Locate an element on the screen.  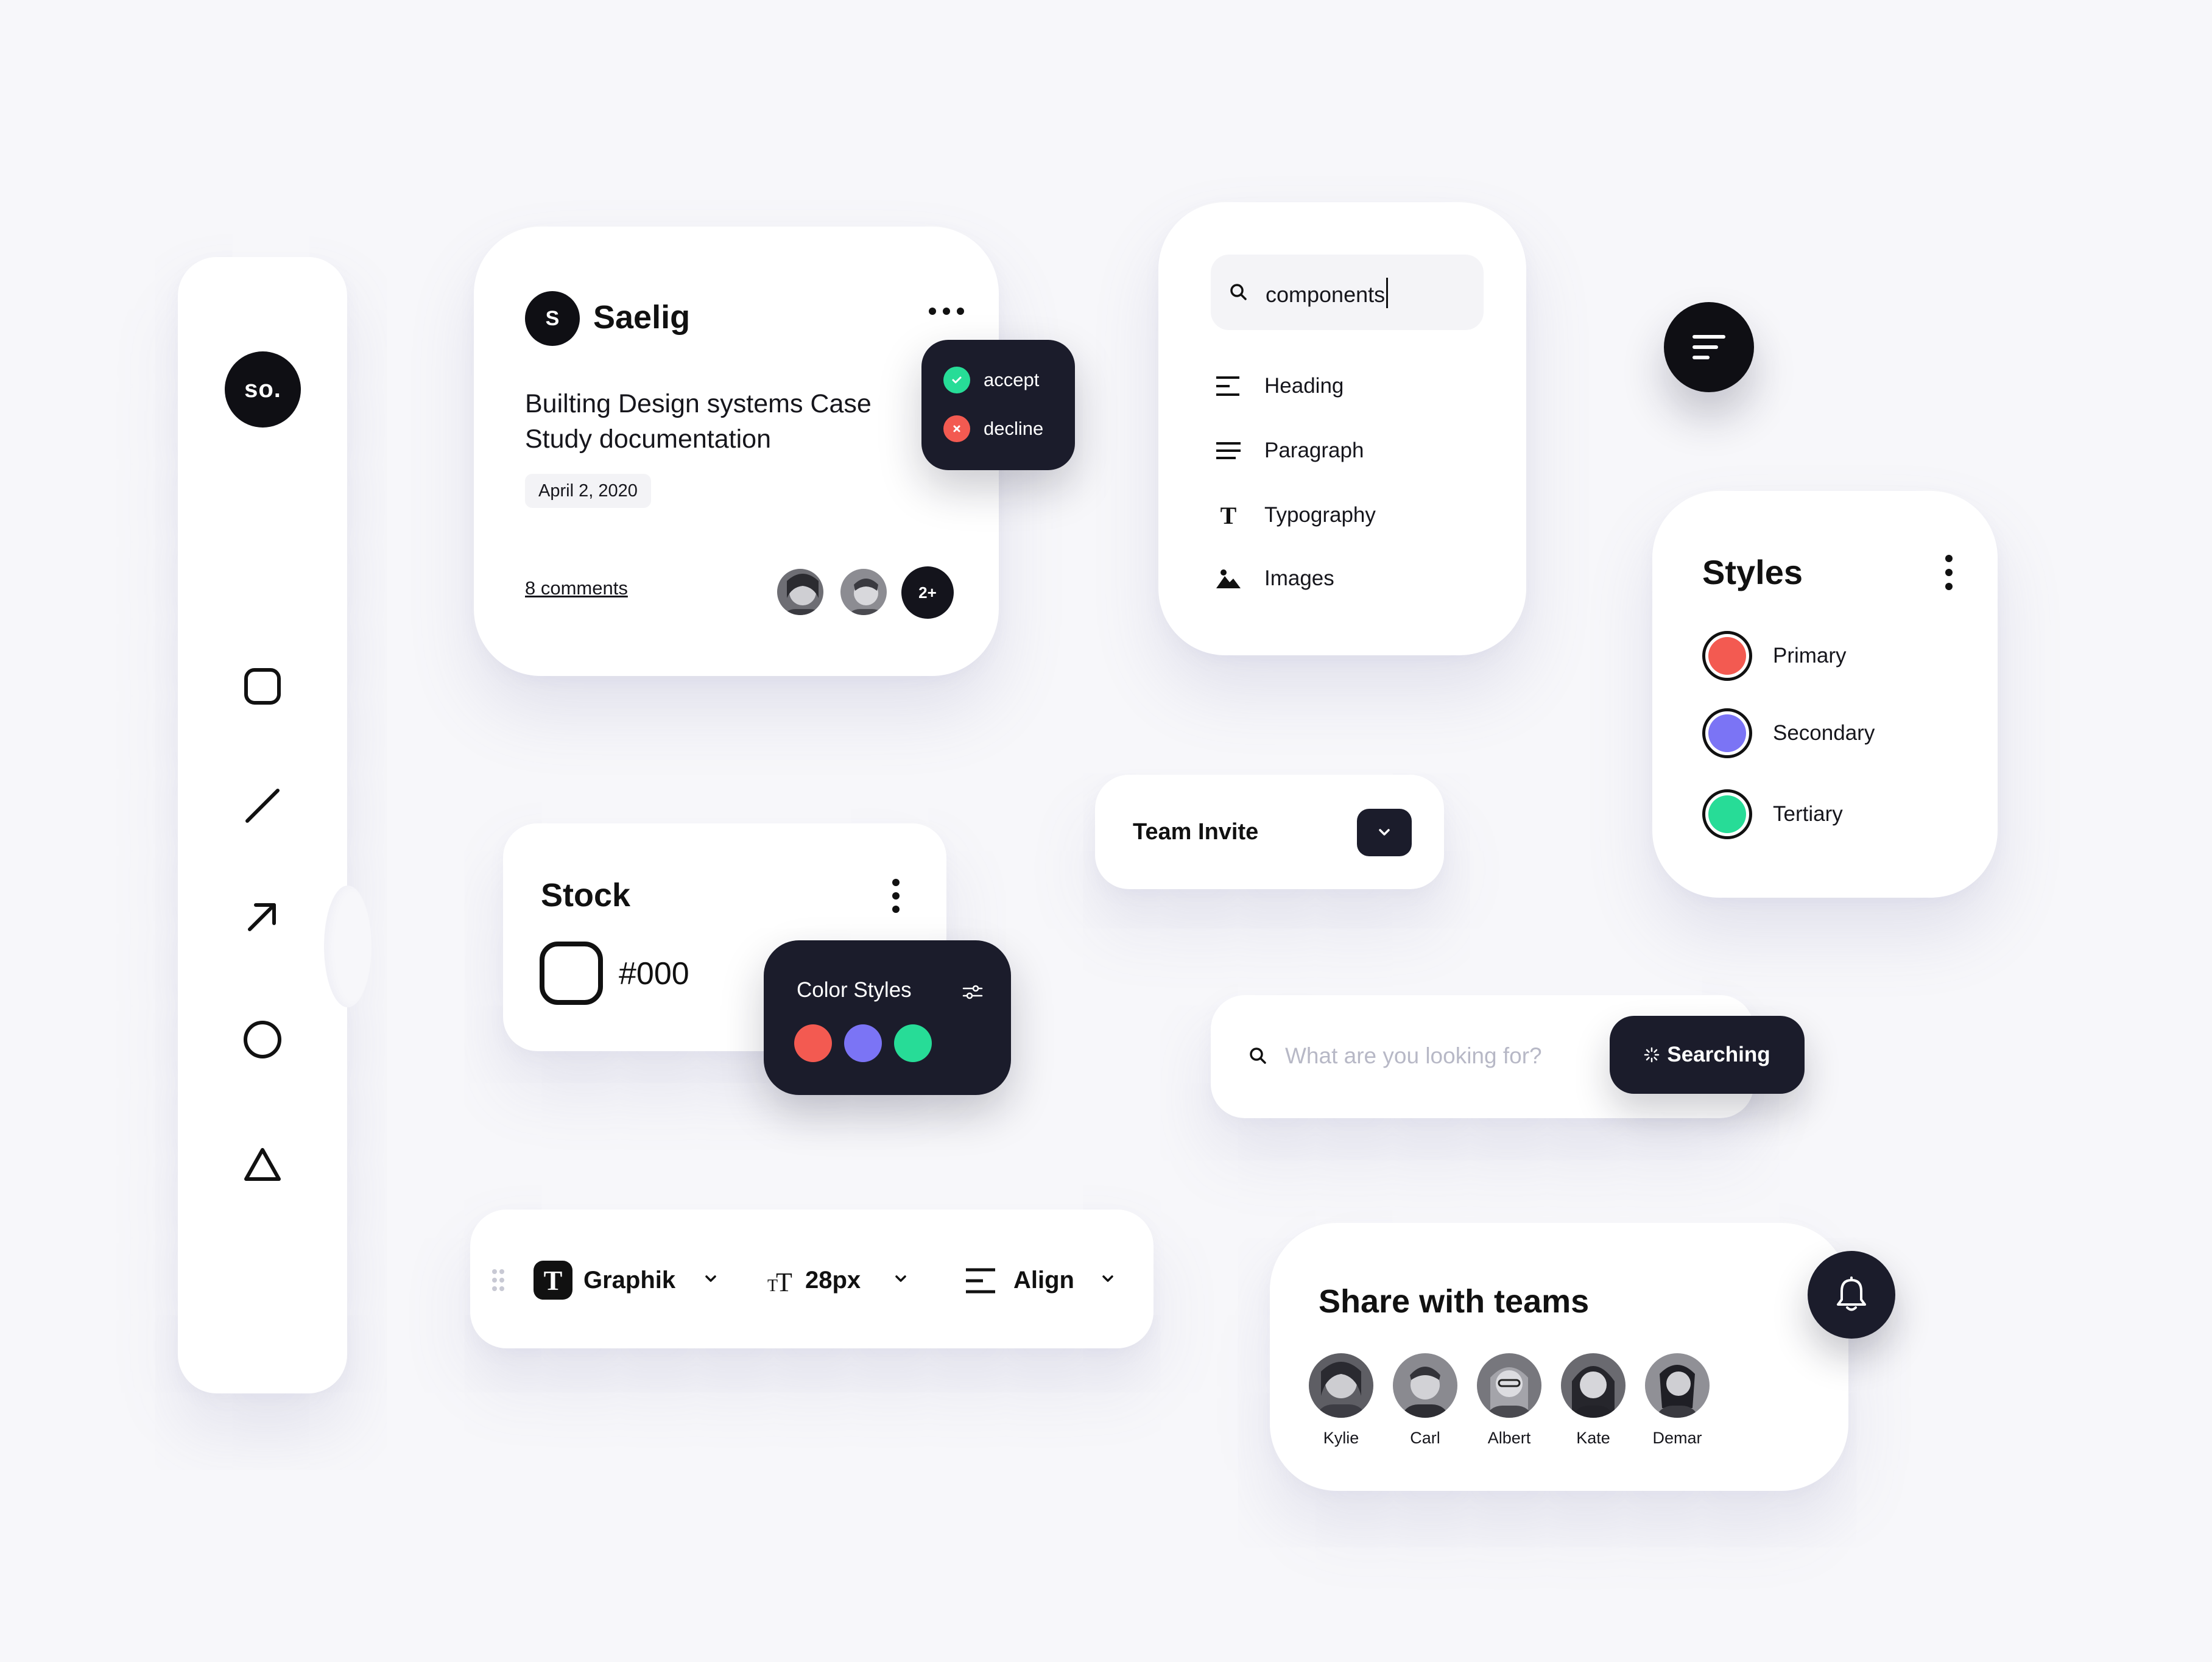
align-select: Align is located at coordinates (1043, 1280).